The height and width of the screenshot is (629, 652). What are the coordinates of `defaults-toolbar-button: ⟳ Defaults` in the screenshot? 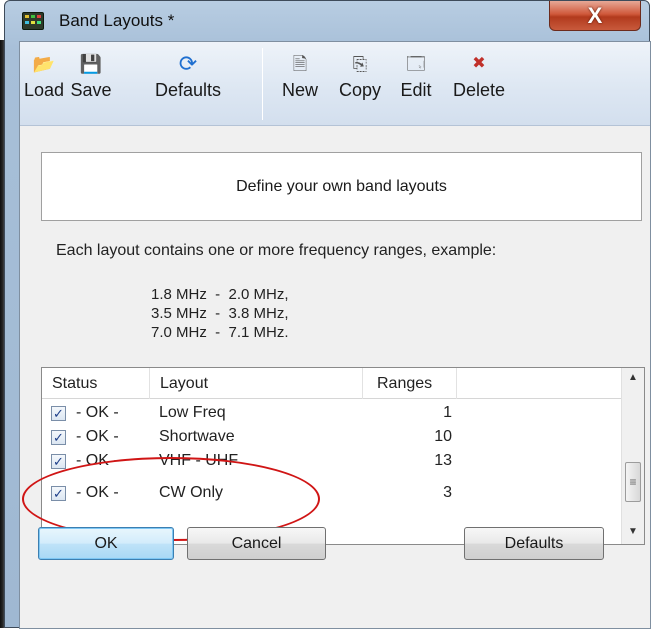 It's located at (188, 86).